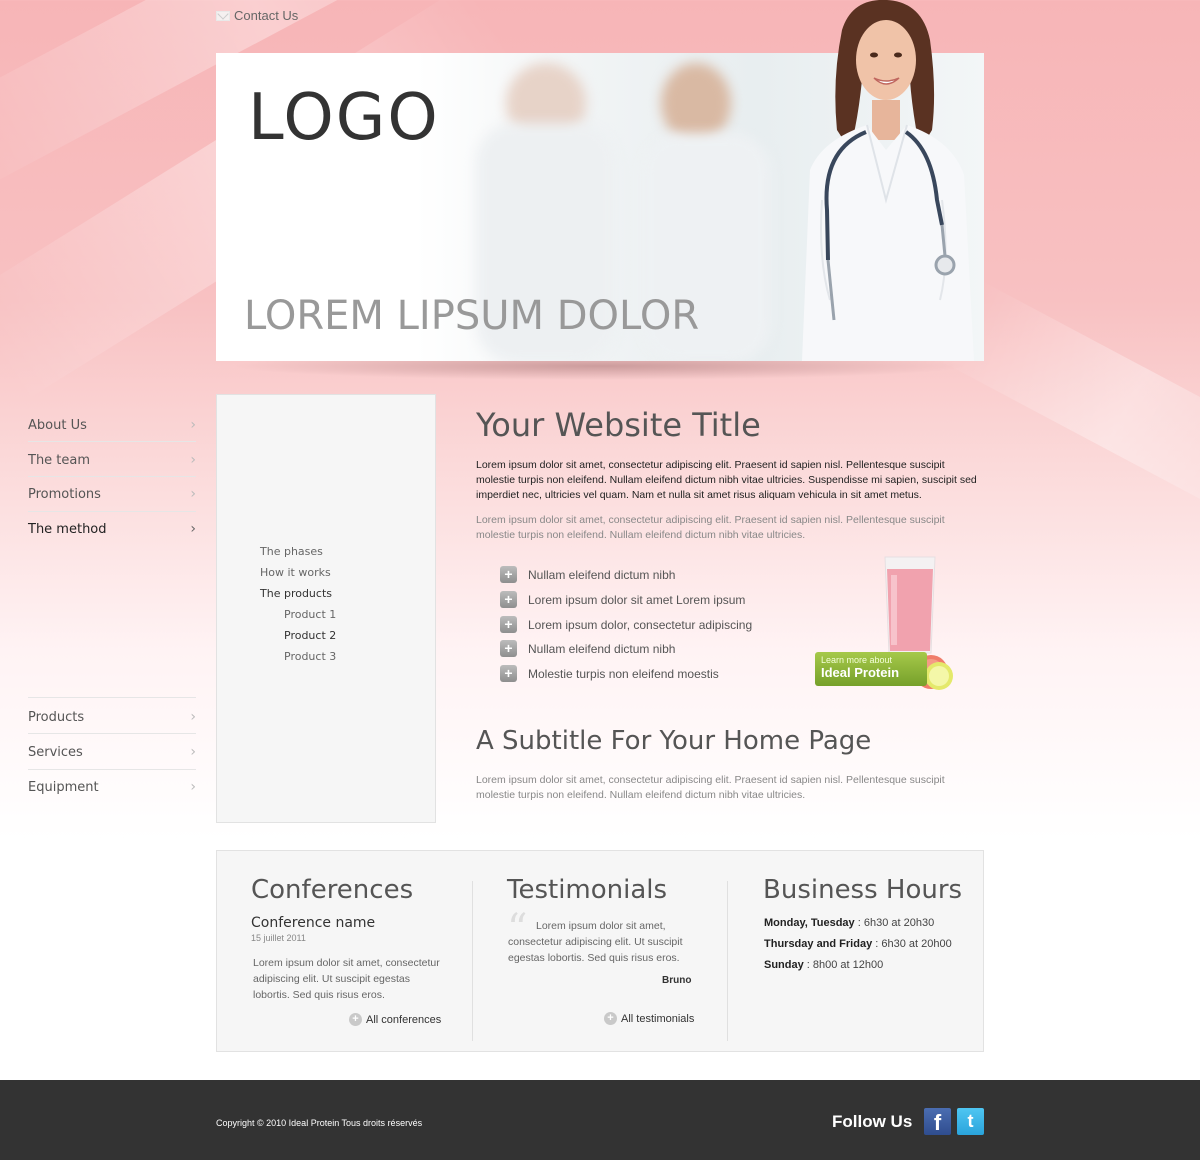 Image resolution: width=1200 pixels, height=1160 pixels. I want to click on hours-time: : 6h30 at 20h30, so click(894, 923).